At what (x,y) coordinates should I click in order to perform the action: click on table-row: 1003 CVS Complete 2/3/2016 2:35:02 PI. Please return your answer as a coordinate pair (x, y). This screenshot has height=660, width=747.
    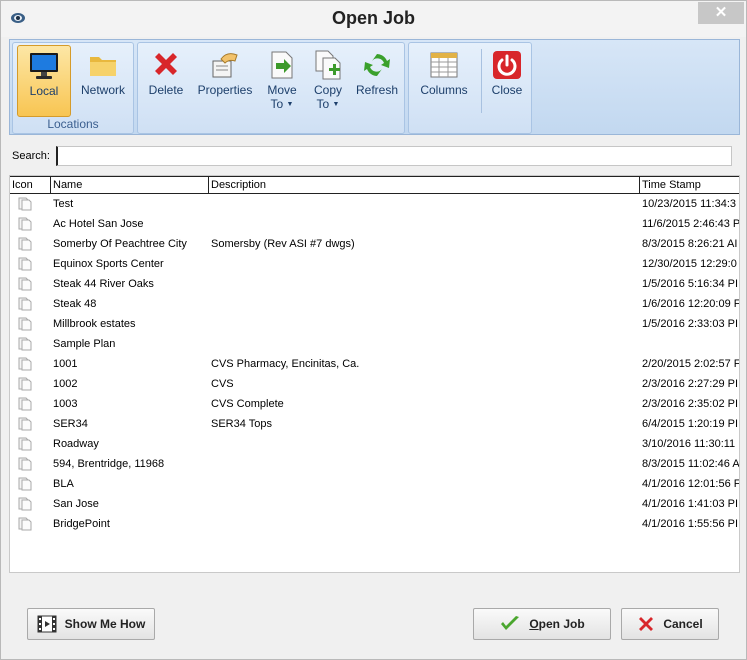
    Looking at the image, I should click on (374, 404).